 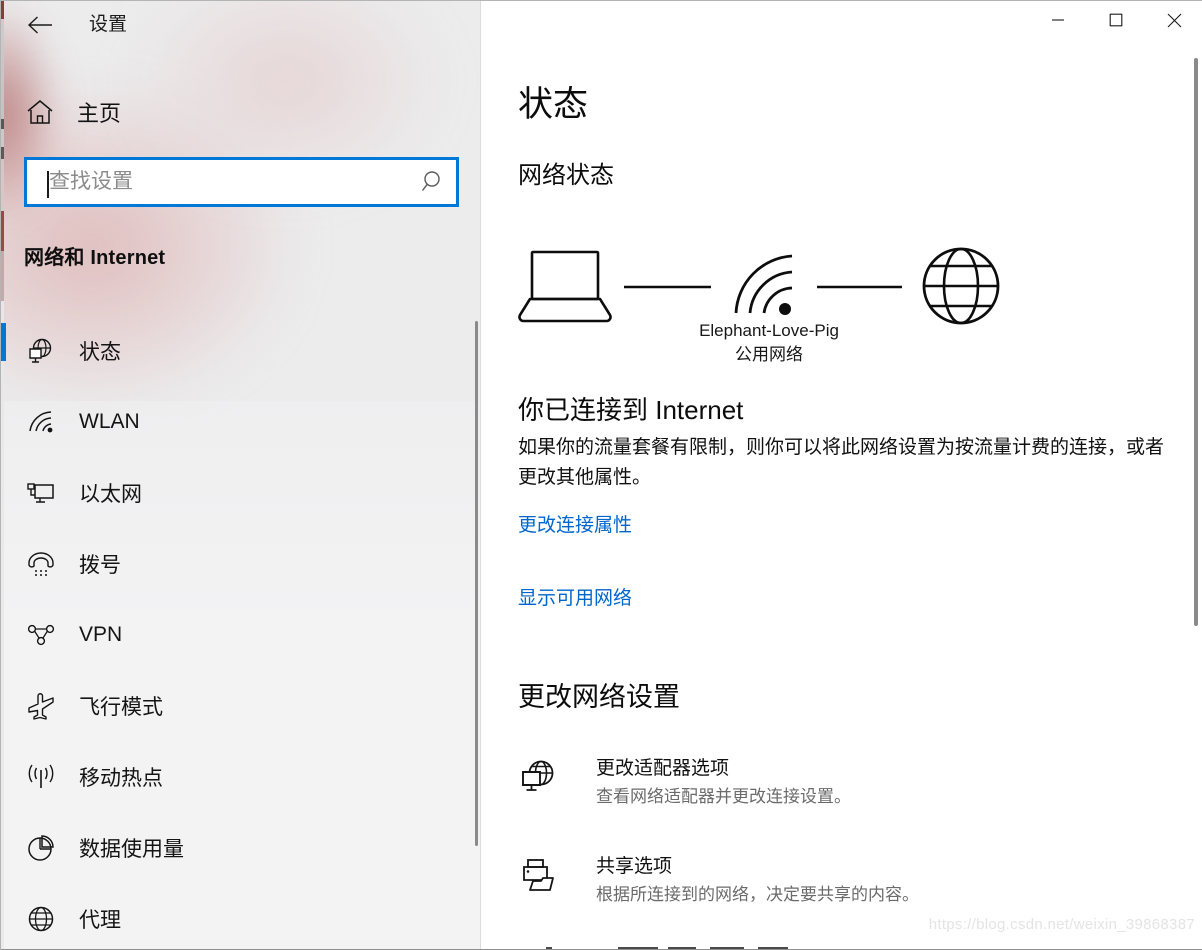 What do you see at coordinates (434, 182) in the screenshot?
I see `search-icon` at bounding box center [434, 182].